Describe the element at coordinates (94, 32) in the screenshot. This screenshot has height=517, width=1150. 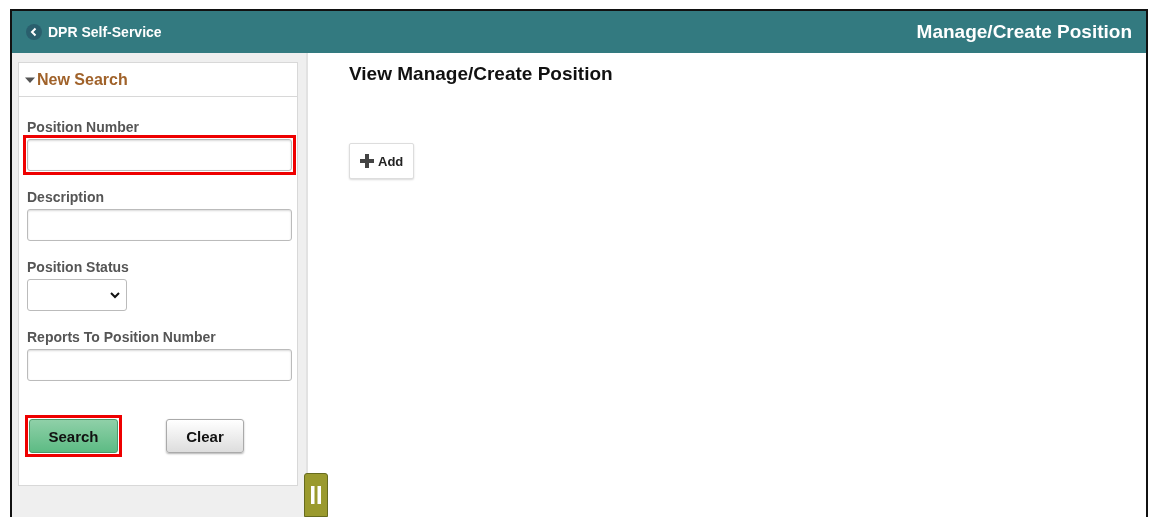
I see `back-button: DPR Self-Service` at that location.